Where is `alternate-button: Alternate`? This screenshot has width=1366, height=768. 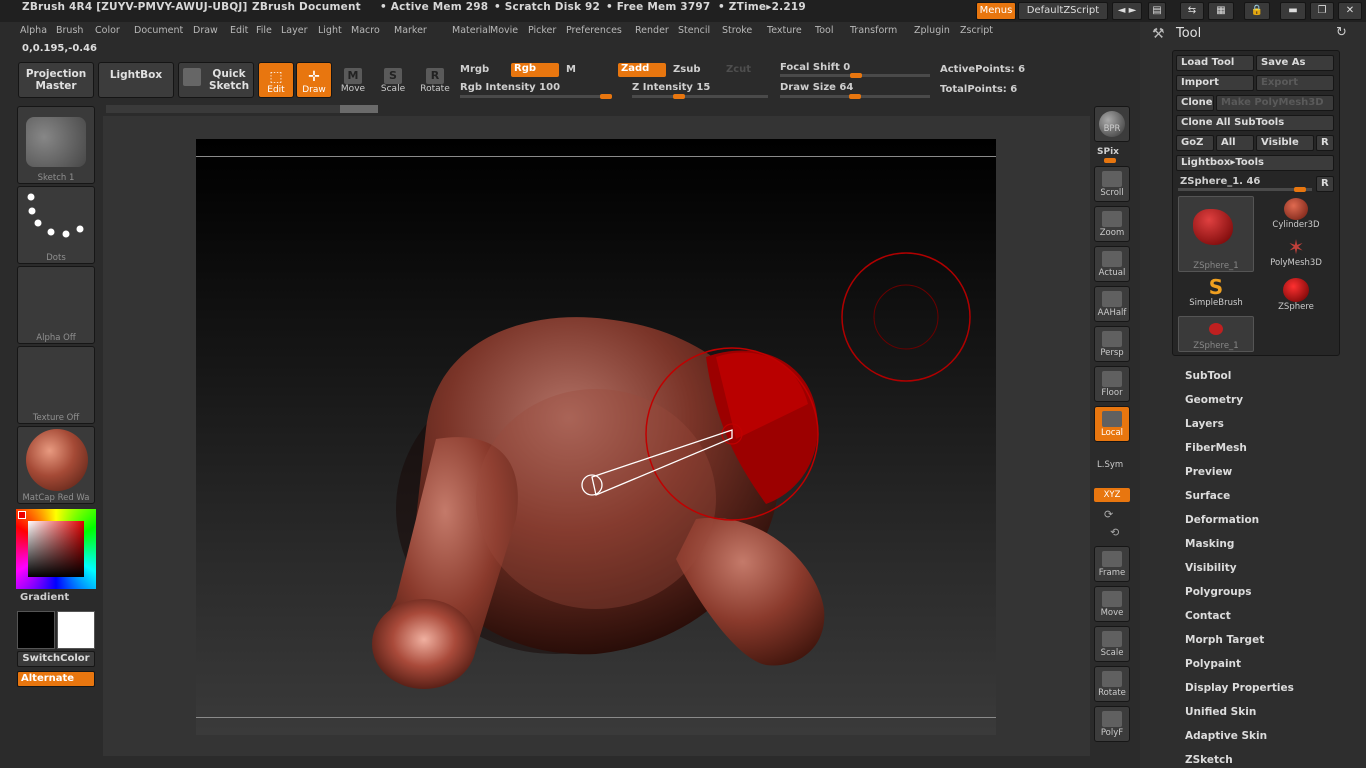 alternate-button: Alternate is located at coordinates (56, 679).